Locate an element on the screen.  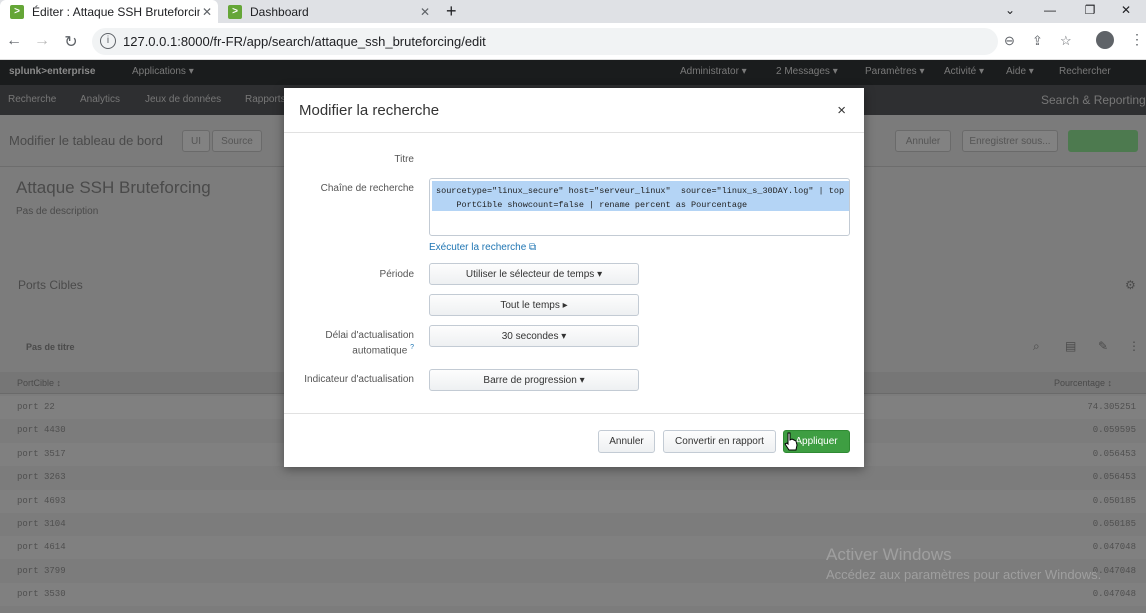
run-search-link: Exécuter la recherche ⧉ is located at coordinates (482, 247).